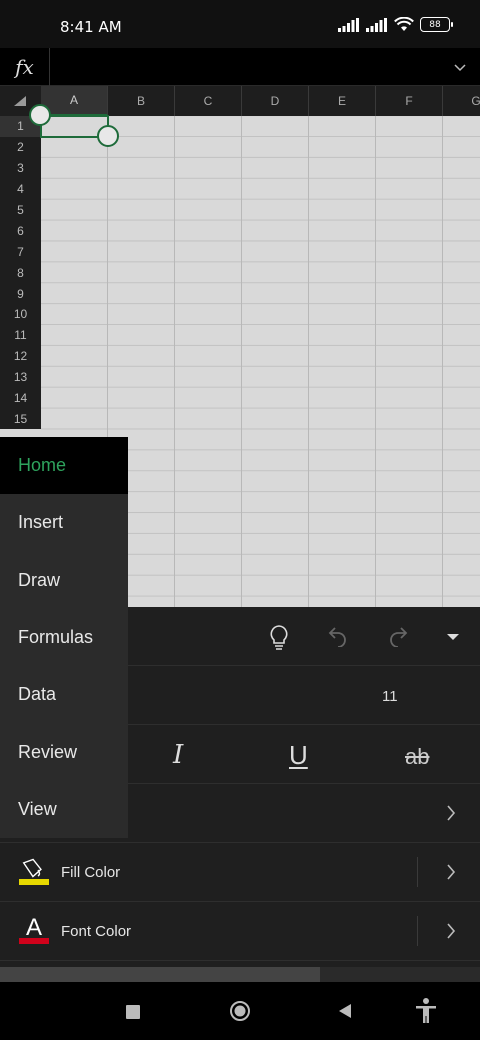 This screenshot has height=1040, width=480. I want to click on row-header: 7, so click(20, 251).